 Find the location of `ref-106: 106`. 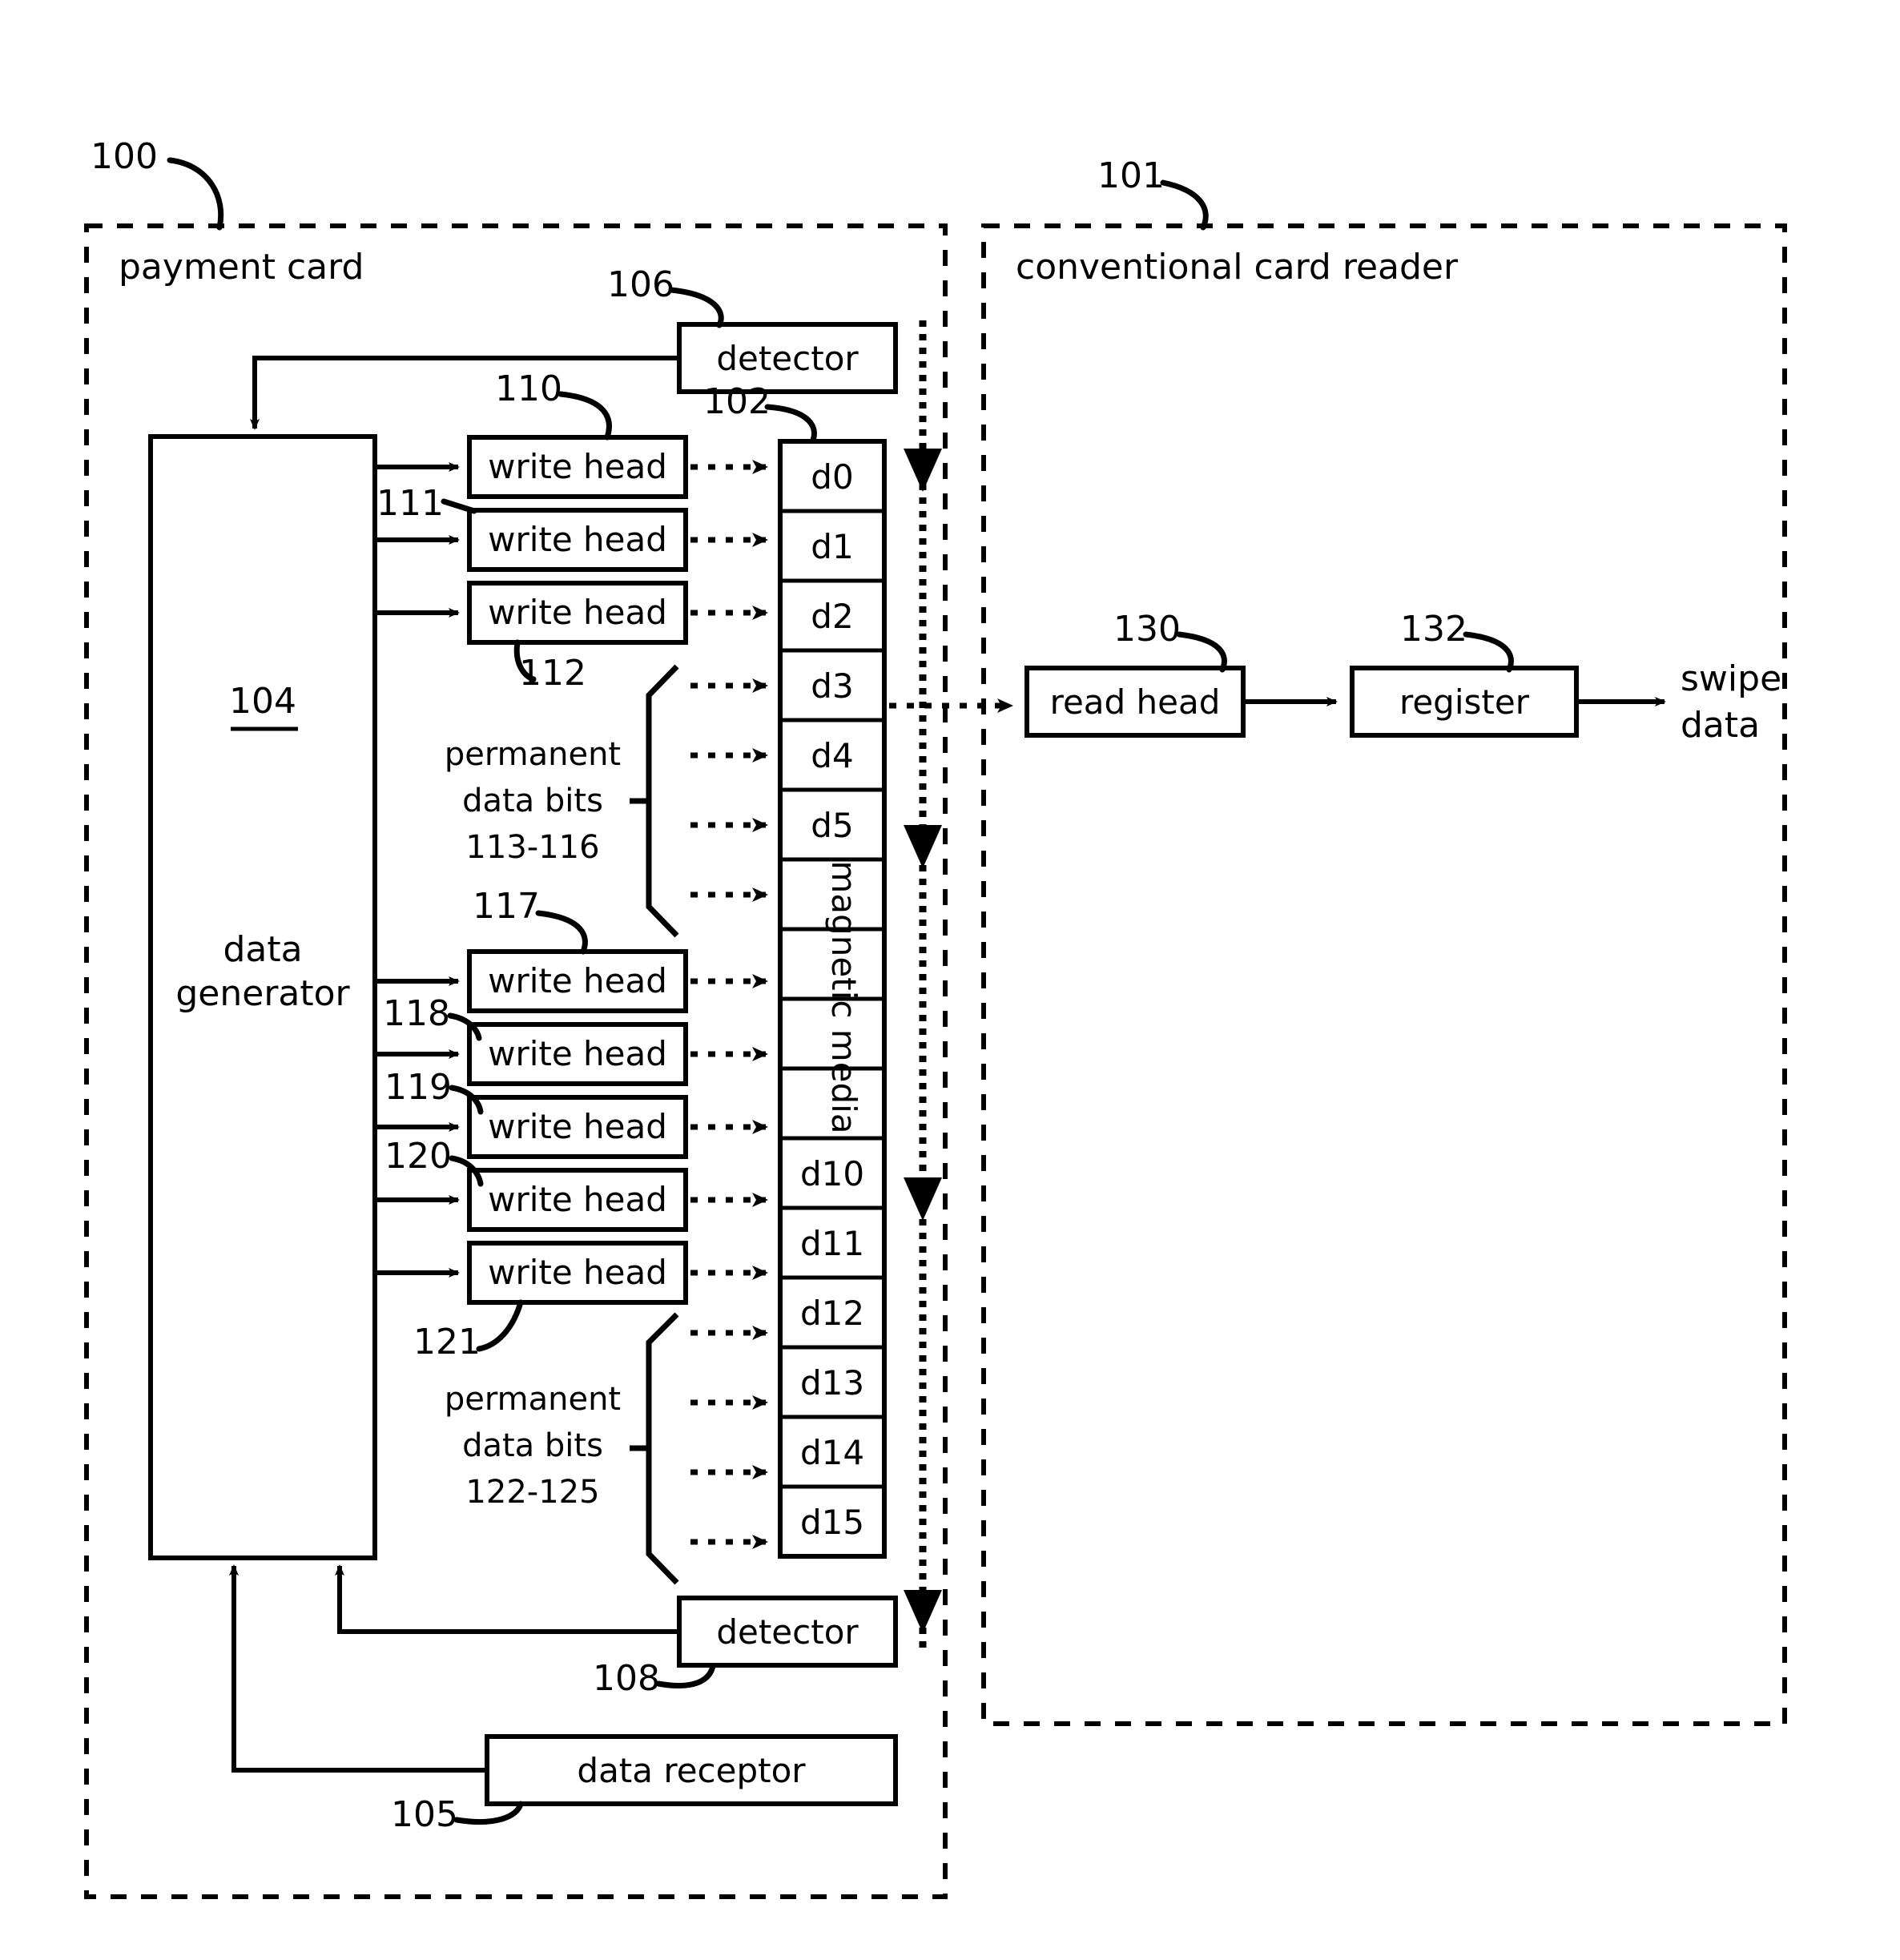

ref-106: 106 is located at coordinates (640, 284).